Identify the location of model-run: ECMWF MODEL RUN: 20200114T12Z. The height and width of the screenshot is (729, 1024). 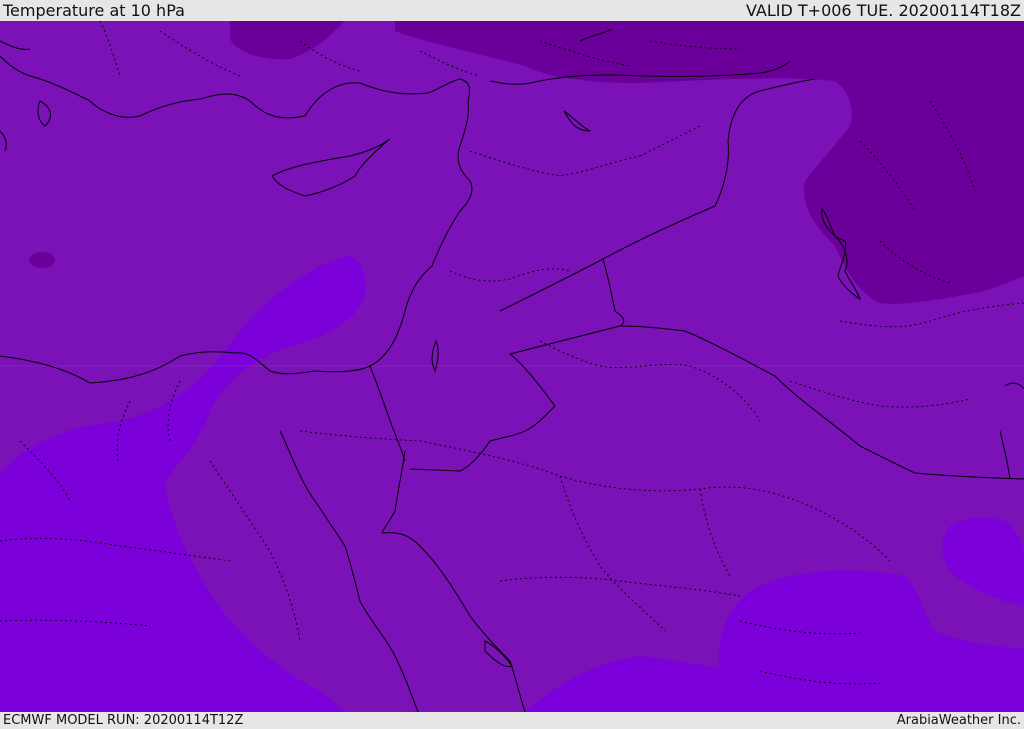
(123, 720).